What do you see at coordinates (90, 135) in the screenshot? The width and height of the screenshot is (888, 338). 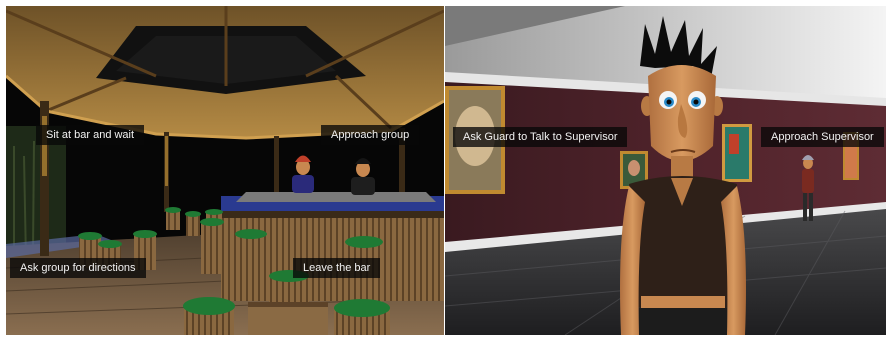 I see `choice-sit-at-bar: Sit at bar and wait` at bounding box center [90, 135].